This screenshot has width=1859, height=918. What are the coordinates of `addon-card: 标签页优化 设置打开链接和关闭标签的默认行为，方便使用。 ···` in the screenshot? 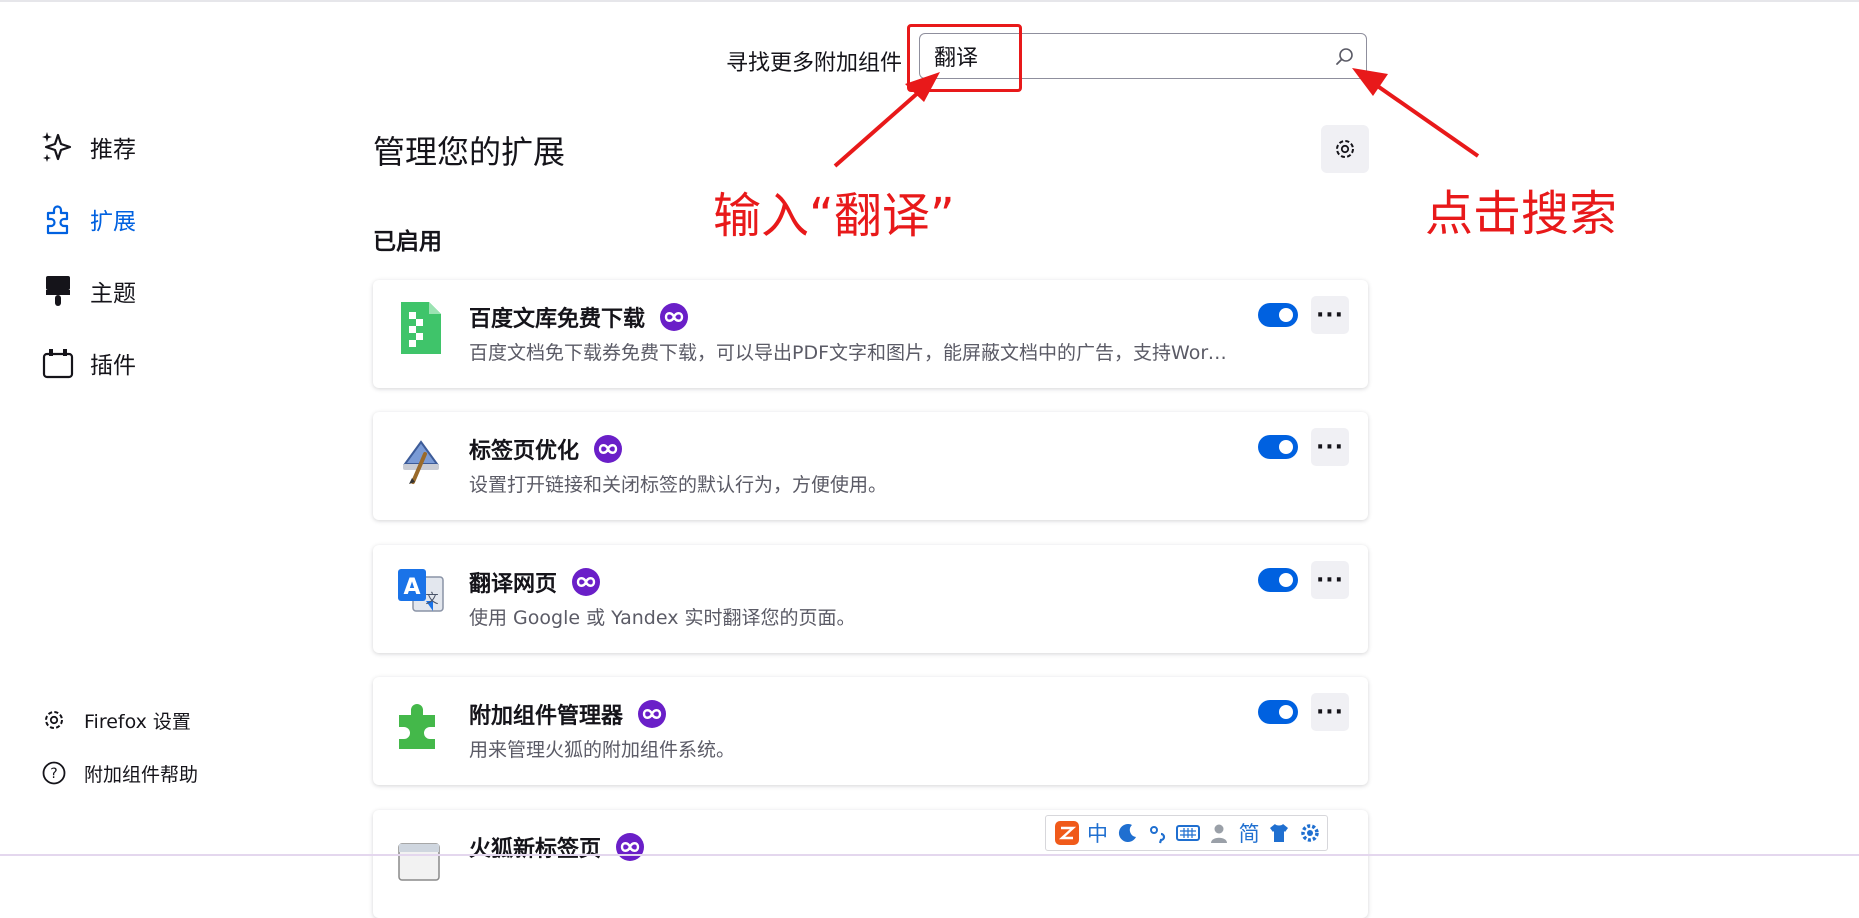 It's located at (870, 466).